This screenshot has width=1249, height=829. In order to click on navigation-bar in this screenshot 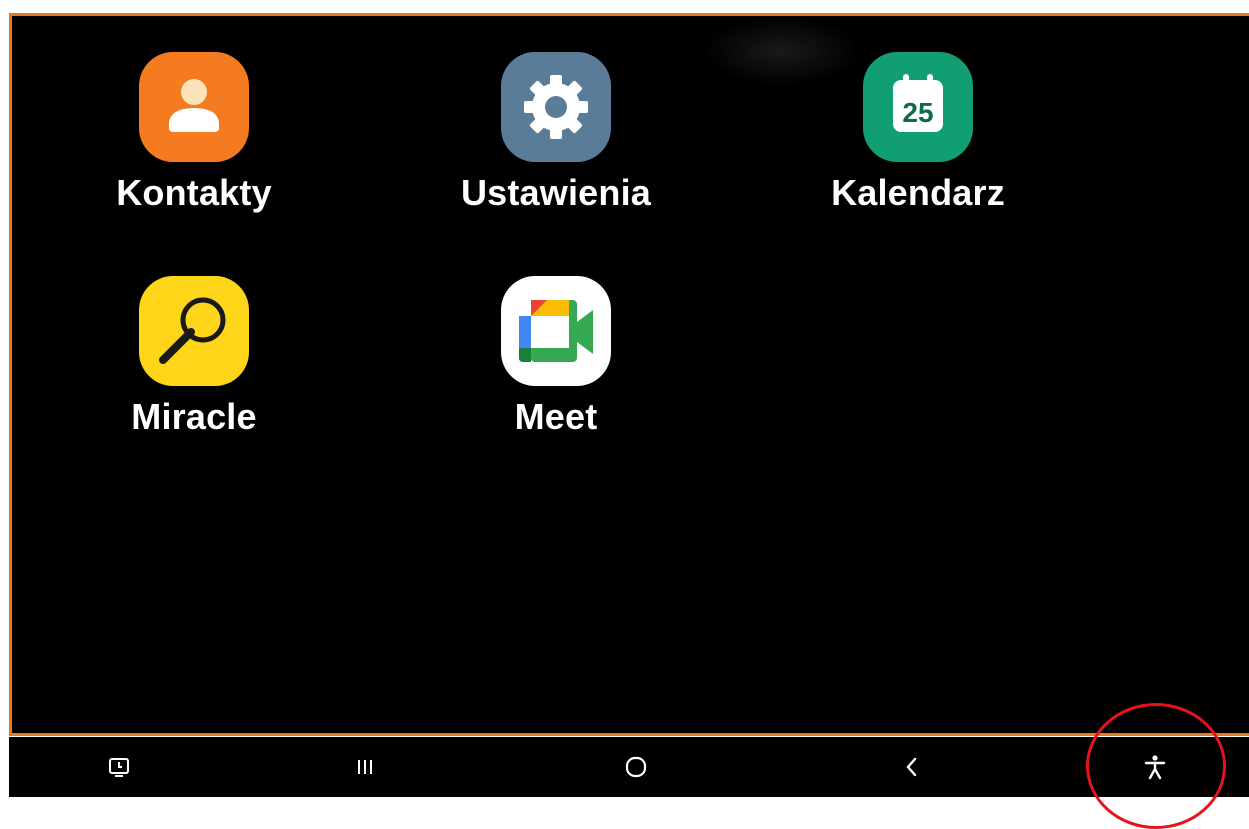, I will do `click(629, 767)`.